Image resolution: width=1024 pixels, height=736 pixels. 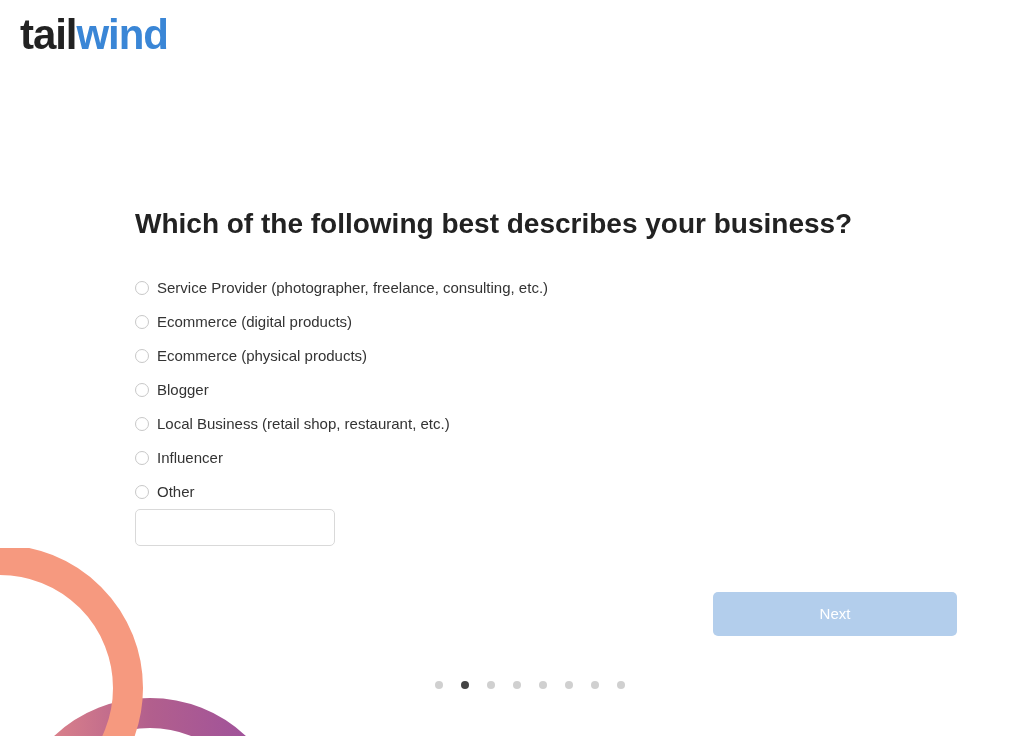 What do you see at coordinates (251, 356) in the screenshot?
I see `radio-option: Ecommerce (physical products)` at bounding box center [251, 356].